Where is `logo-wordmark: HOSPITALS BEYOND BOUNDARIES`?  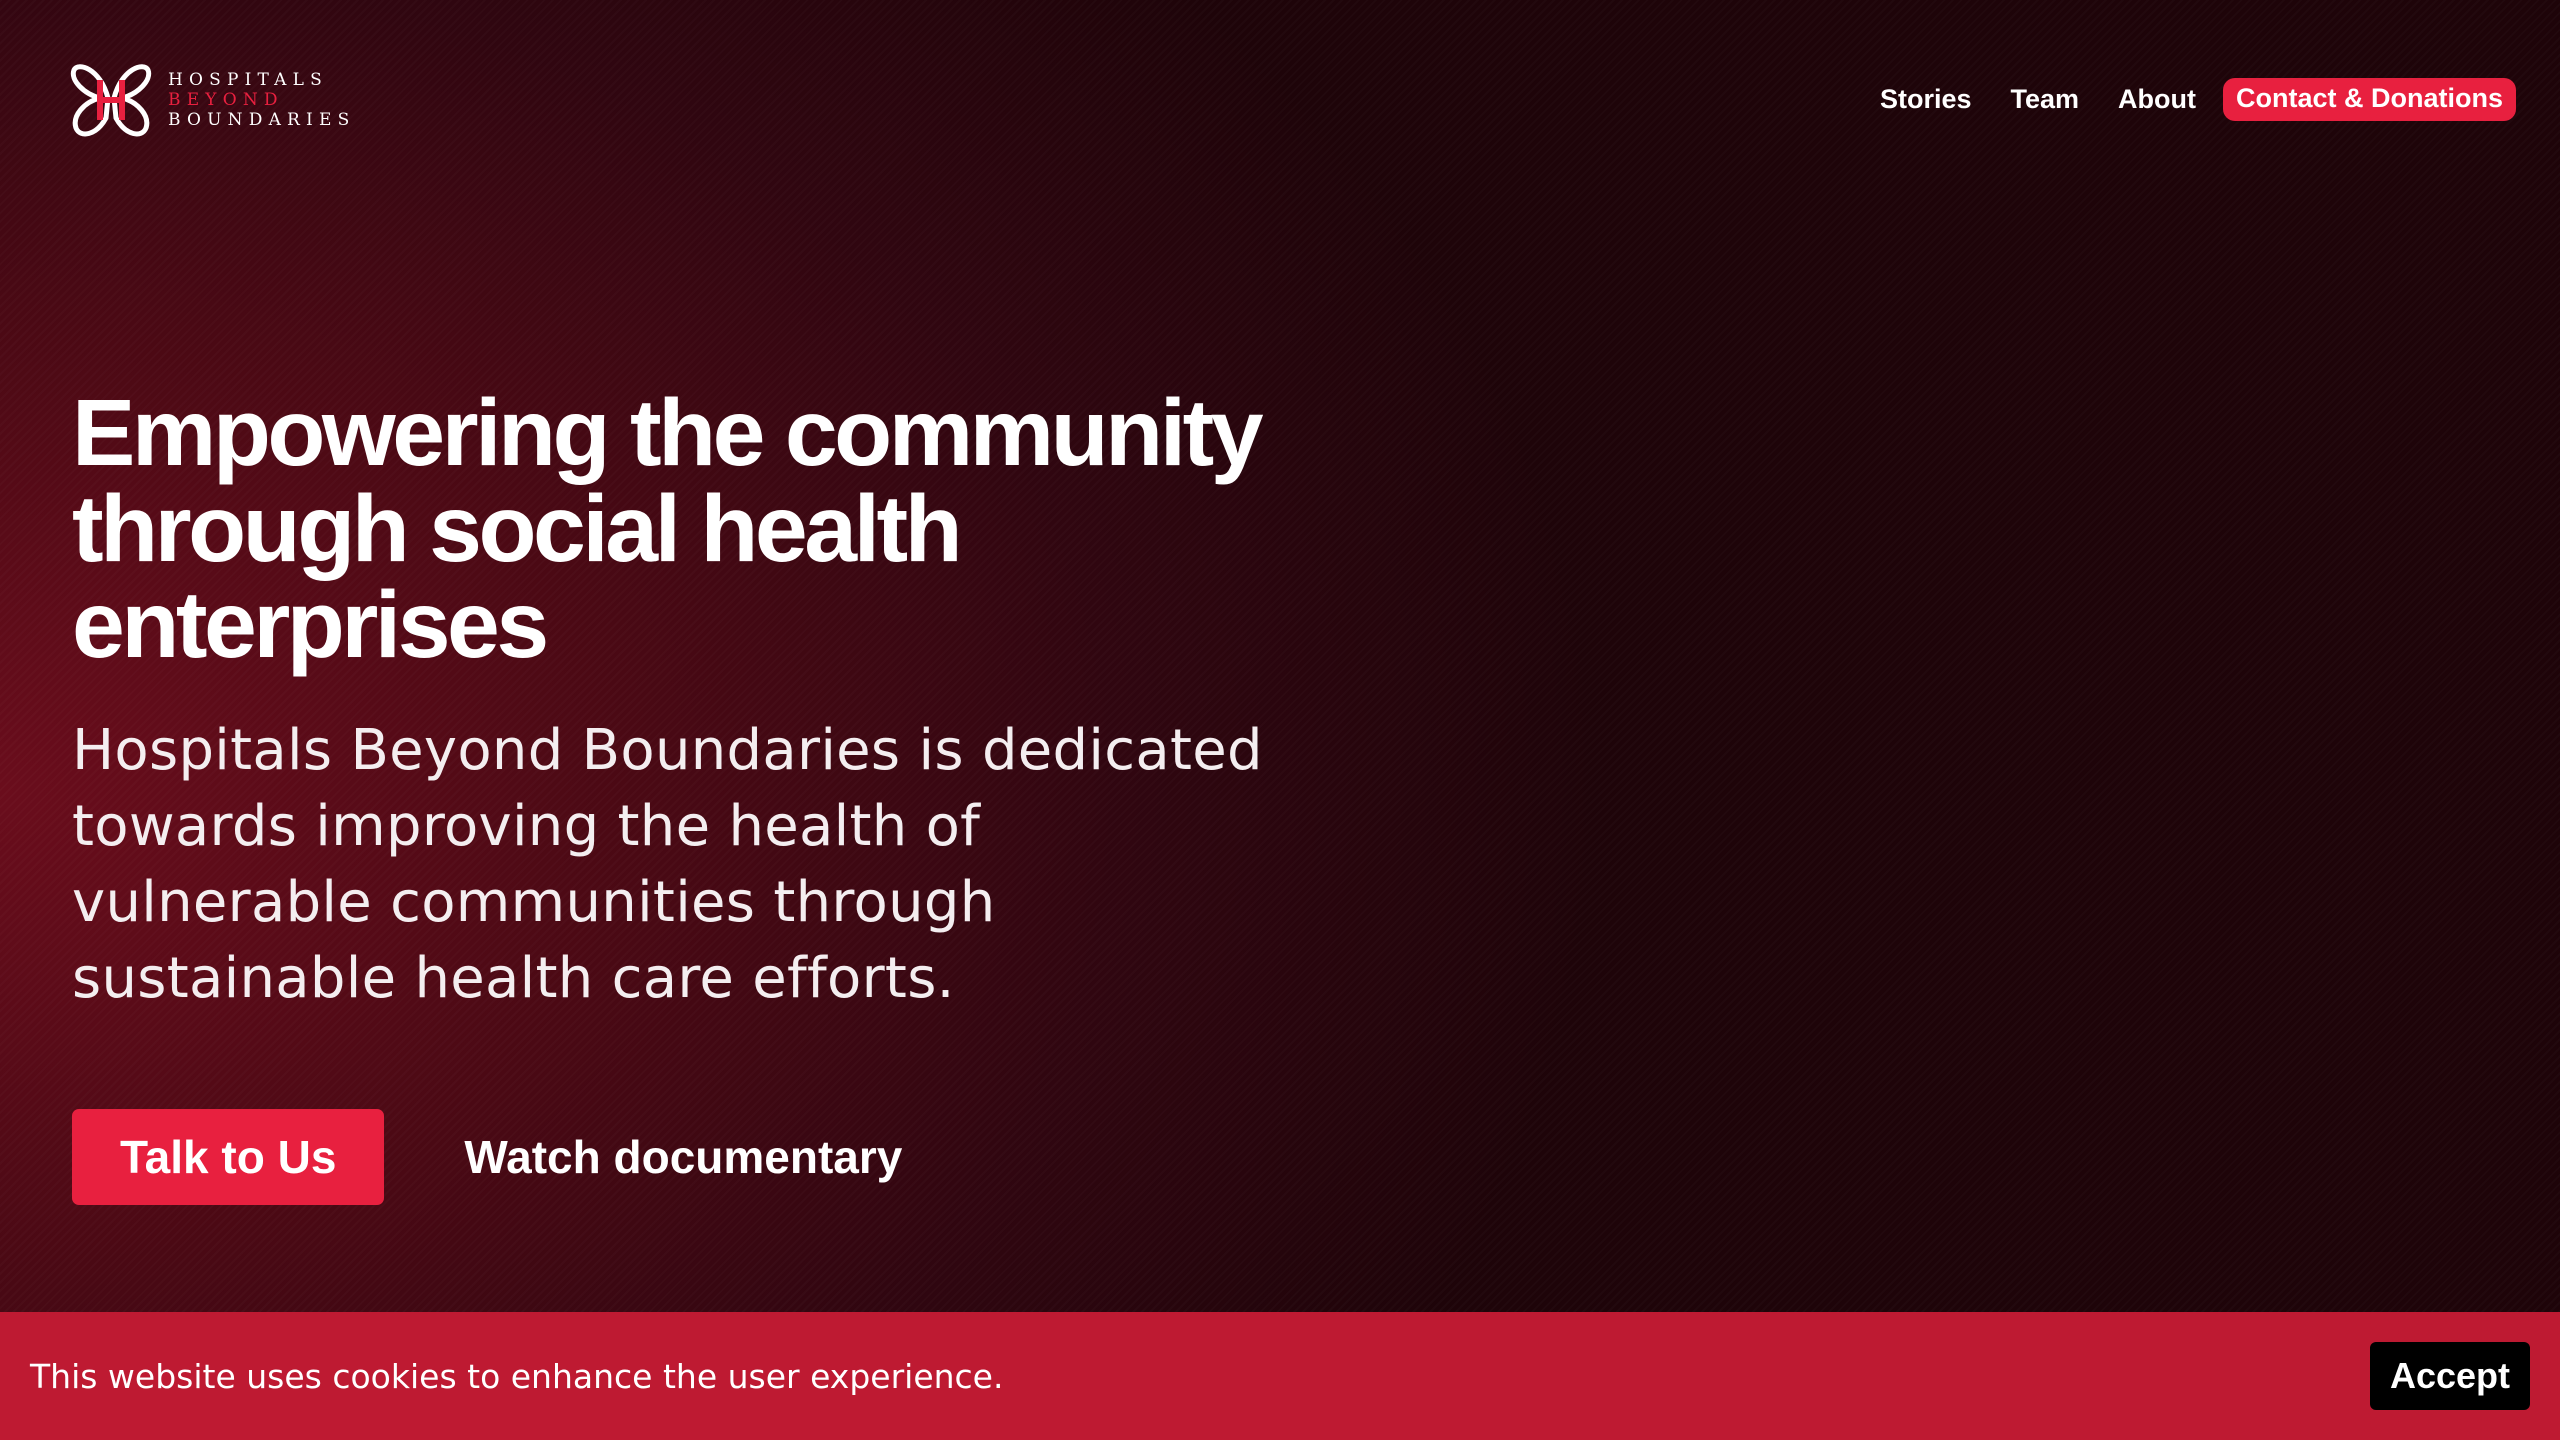 logo-wordmark: HOSPITALS BEYOND BOUNDARIES is located at coordinates (261, 100).